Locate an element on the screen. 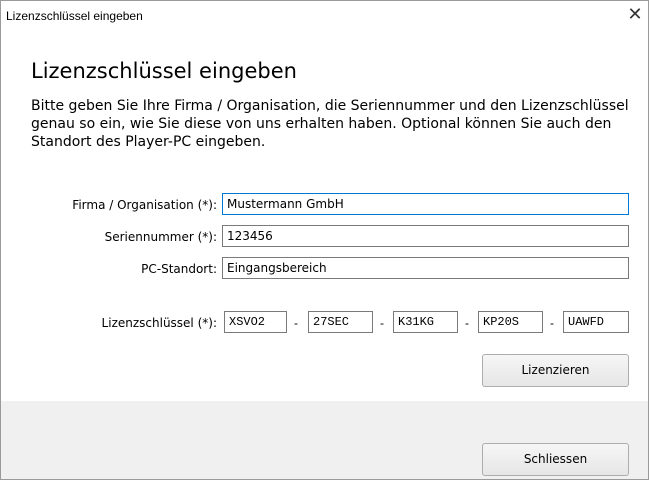  location-field is located at coordinates (425, 268).